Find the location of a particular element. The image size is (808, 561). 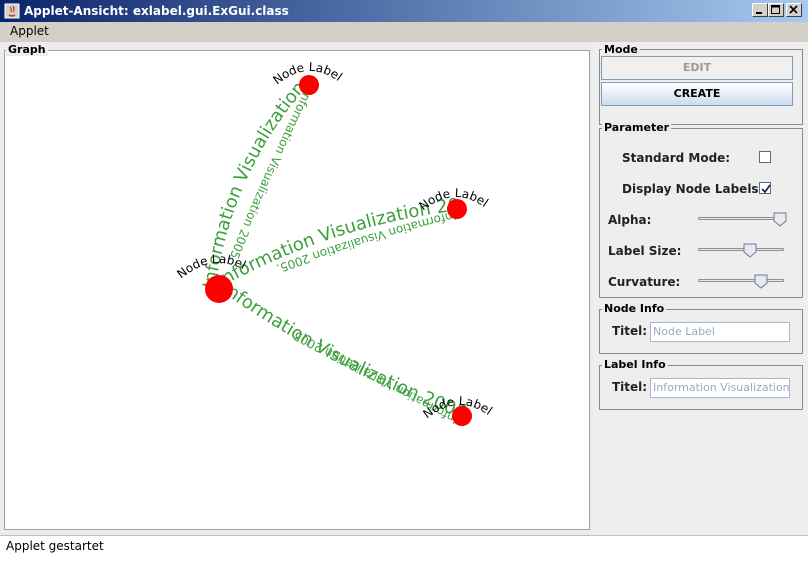

window-title: Applet-Ansicht: exlabel.gui.ExGui.class is located at coordinates (156, 11).